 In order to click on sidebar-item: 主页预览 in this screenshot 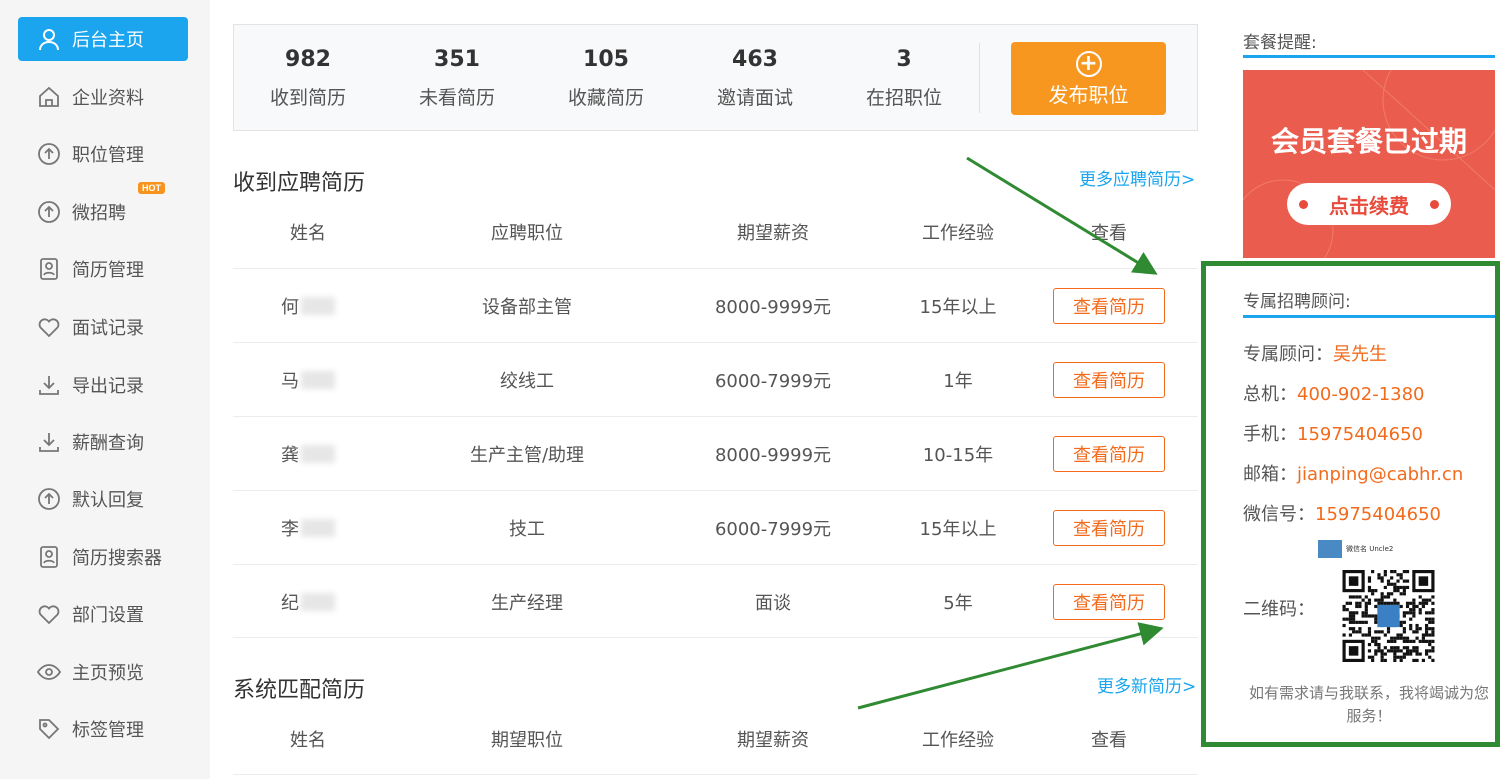, I will do `click(103, 672)`.